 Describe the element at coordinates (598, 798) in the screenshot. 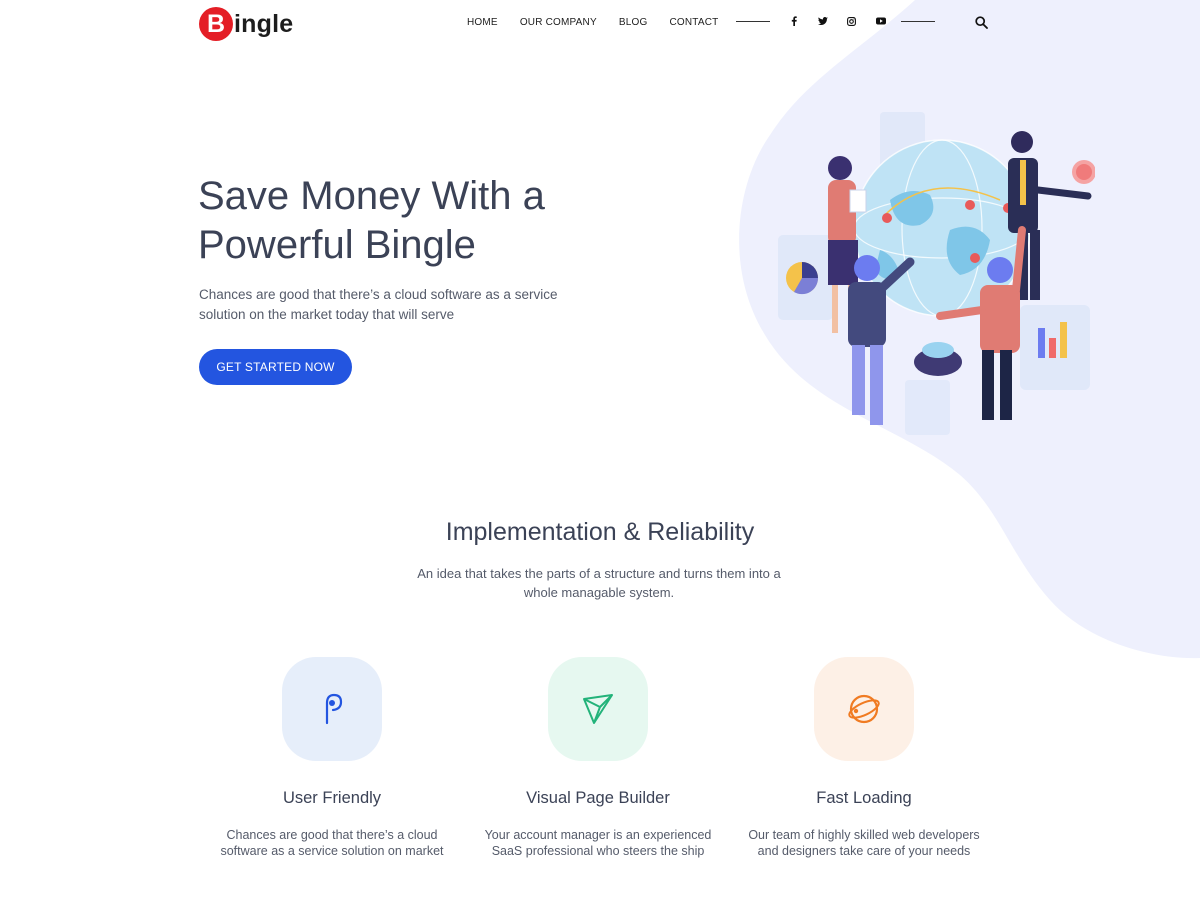

I see `feature-title: Visual Page Builder` at that location.